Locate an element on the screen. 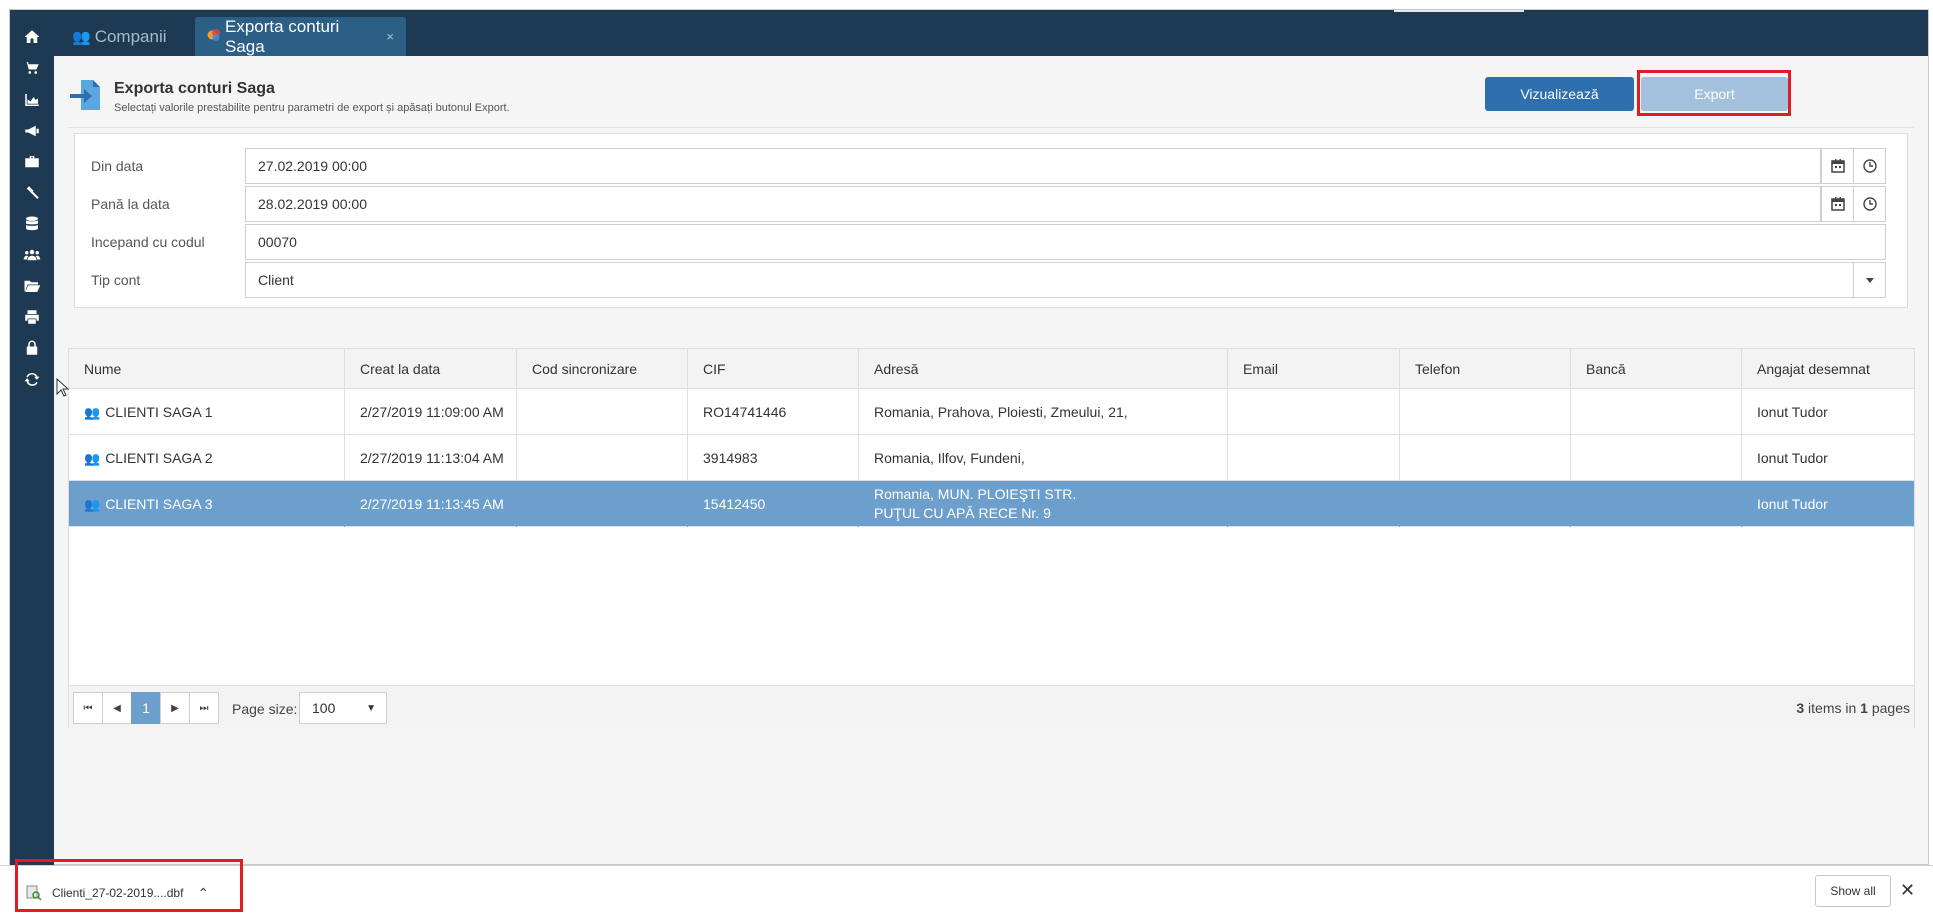 This screenshot has height=919, width=1933. tab-bar: 👥 Companii Exporta conturi Saga × is located at coordinates (991, 33).